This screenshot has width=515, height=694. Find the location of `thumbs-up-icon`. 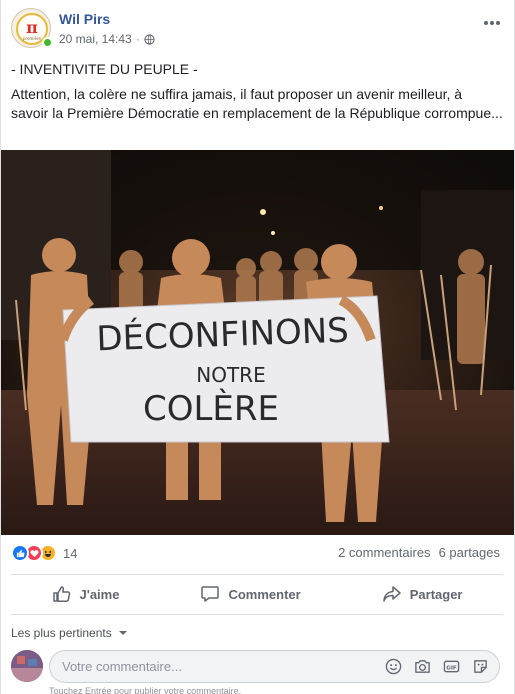

thumbs-up-icon is located at coordinates (61, 594).